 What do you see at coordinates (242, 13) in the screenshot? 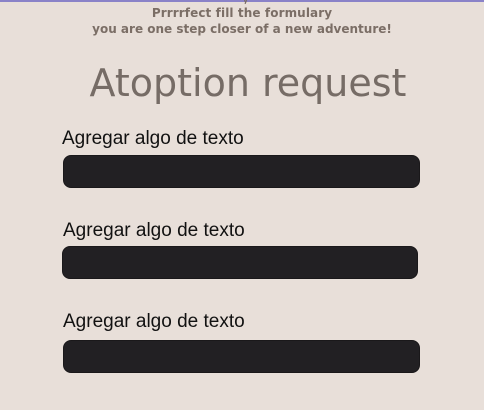
I see `subtitle-line-1: Prrrrfect fill the formulary` at bounding box center [242, 13].